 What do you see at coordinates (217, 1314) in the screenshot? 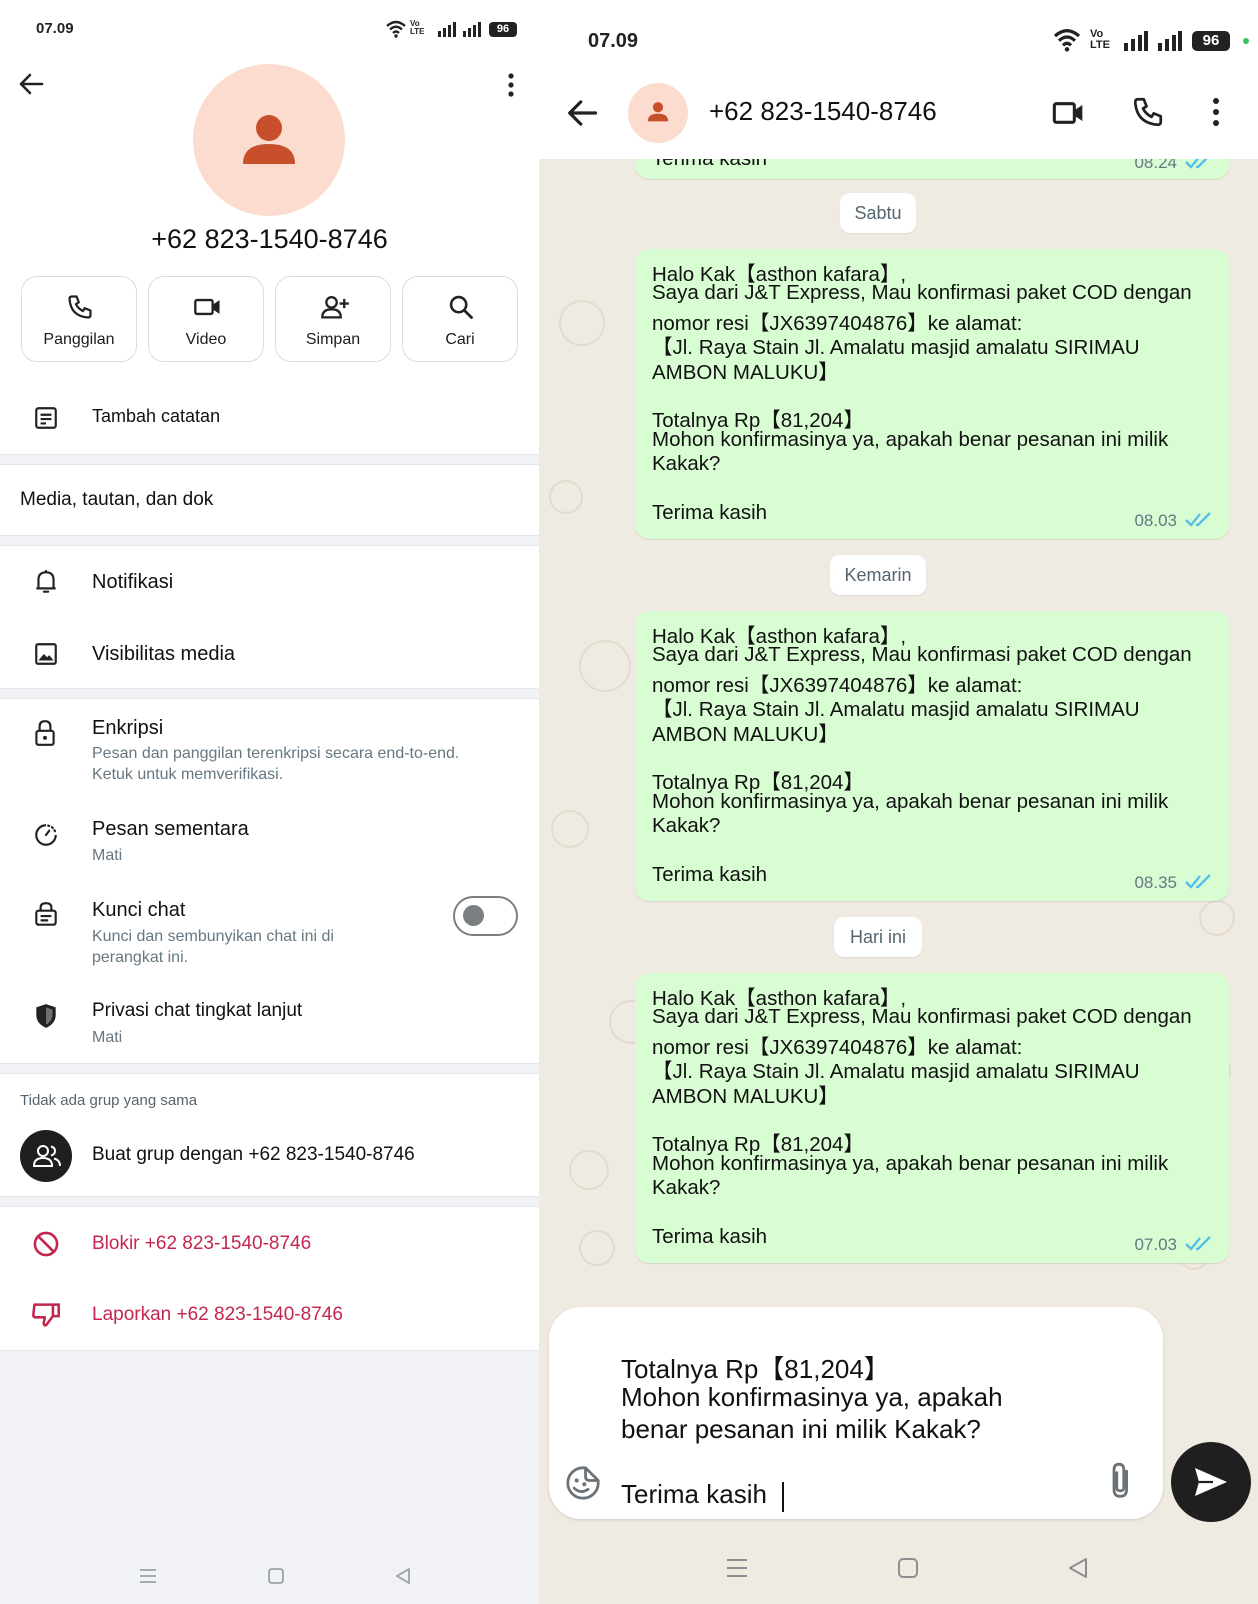
I see `report-label: Laporkan +62 823-1540-8746` at bounding box center [217, 1314].